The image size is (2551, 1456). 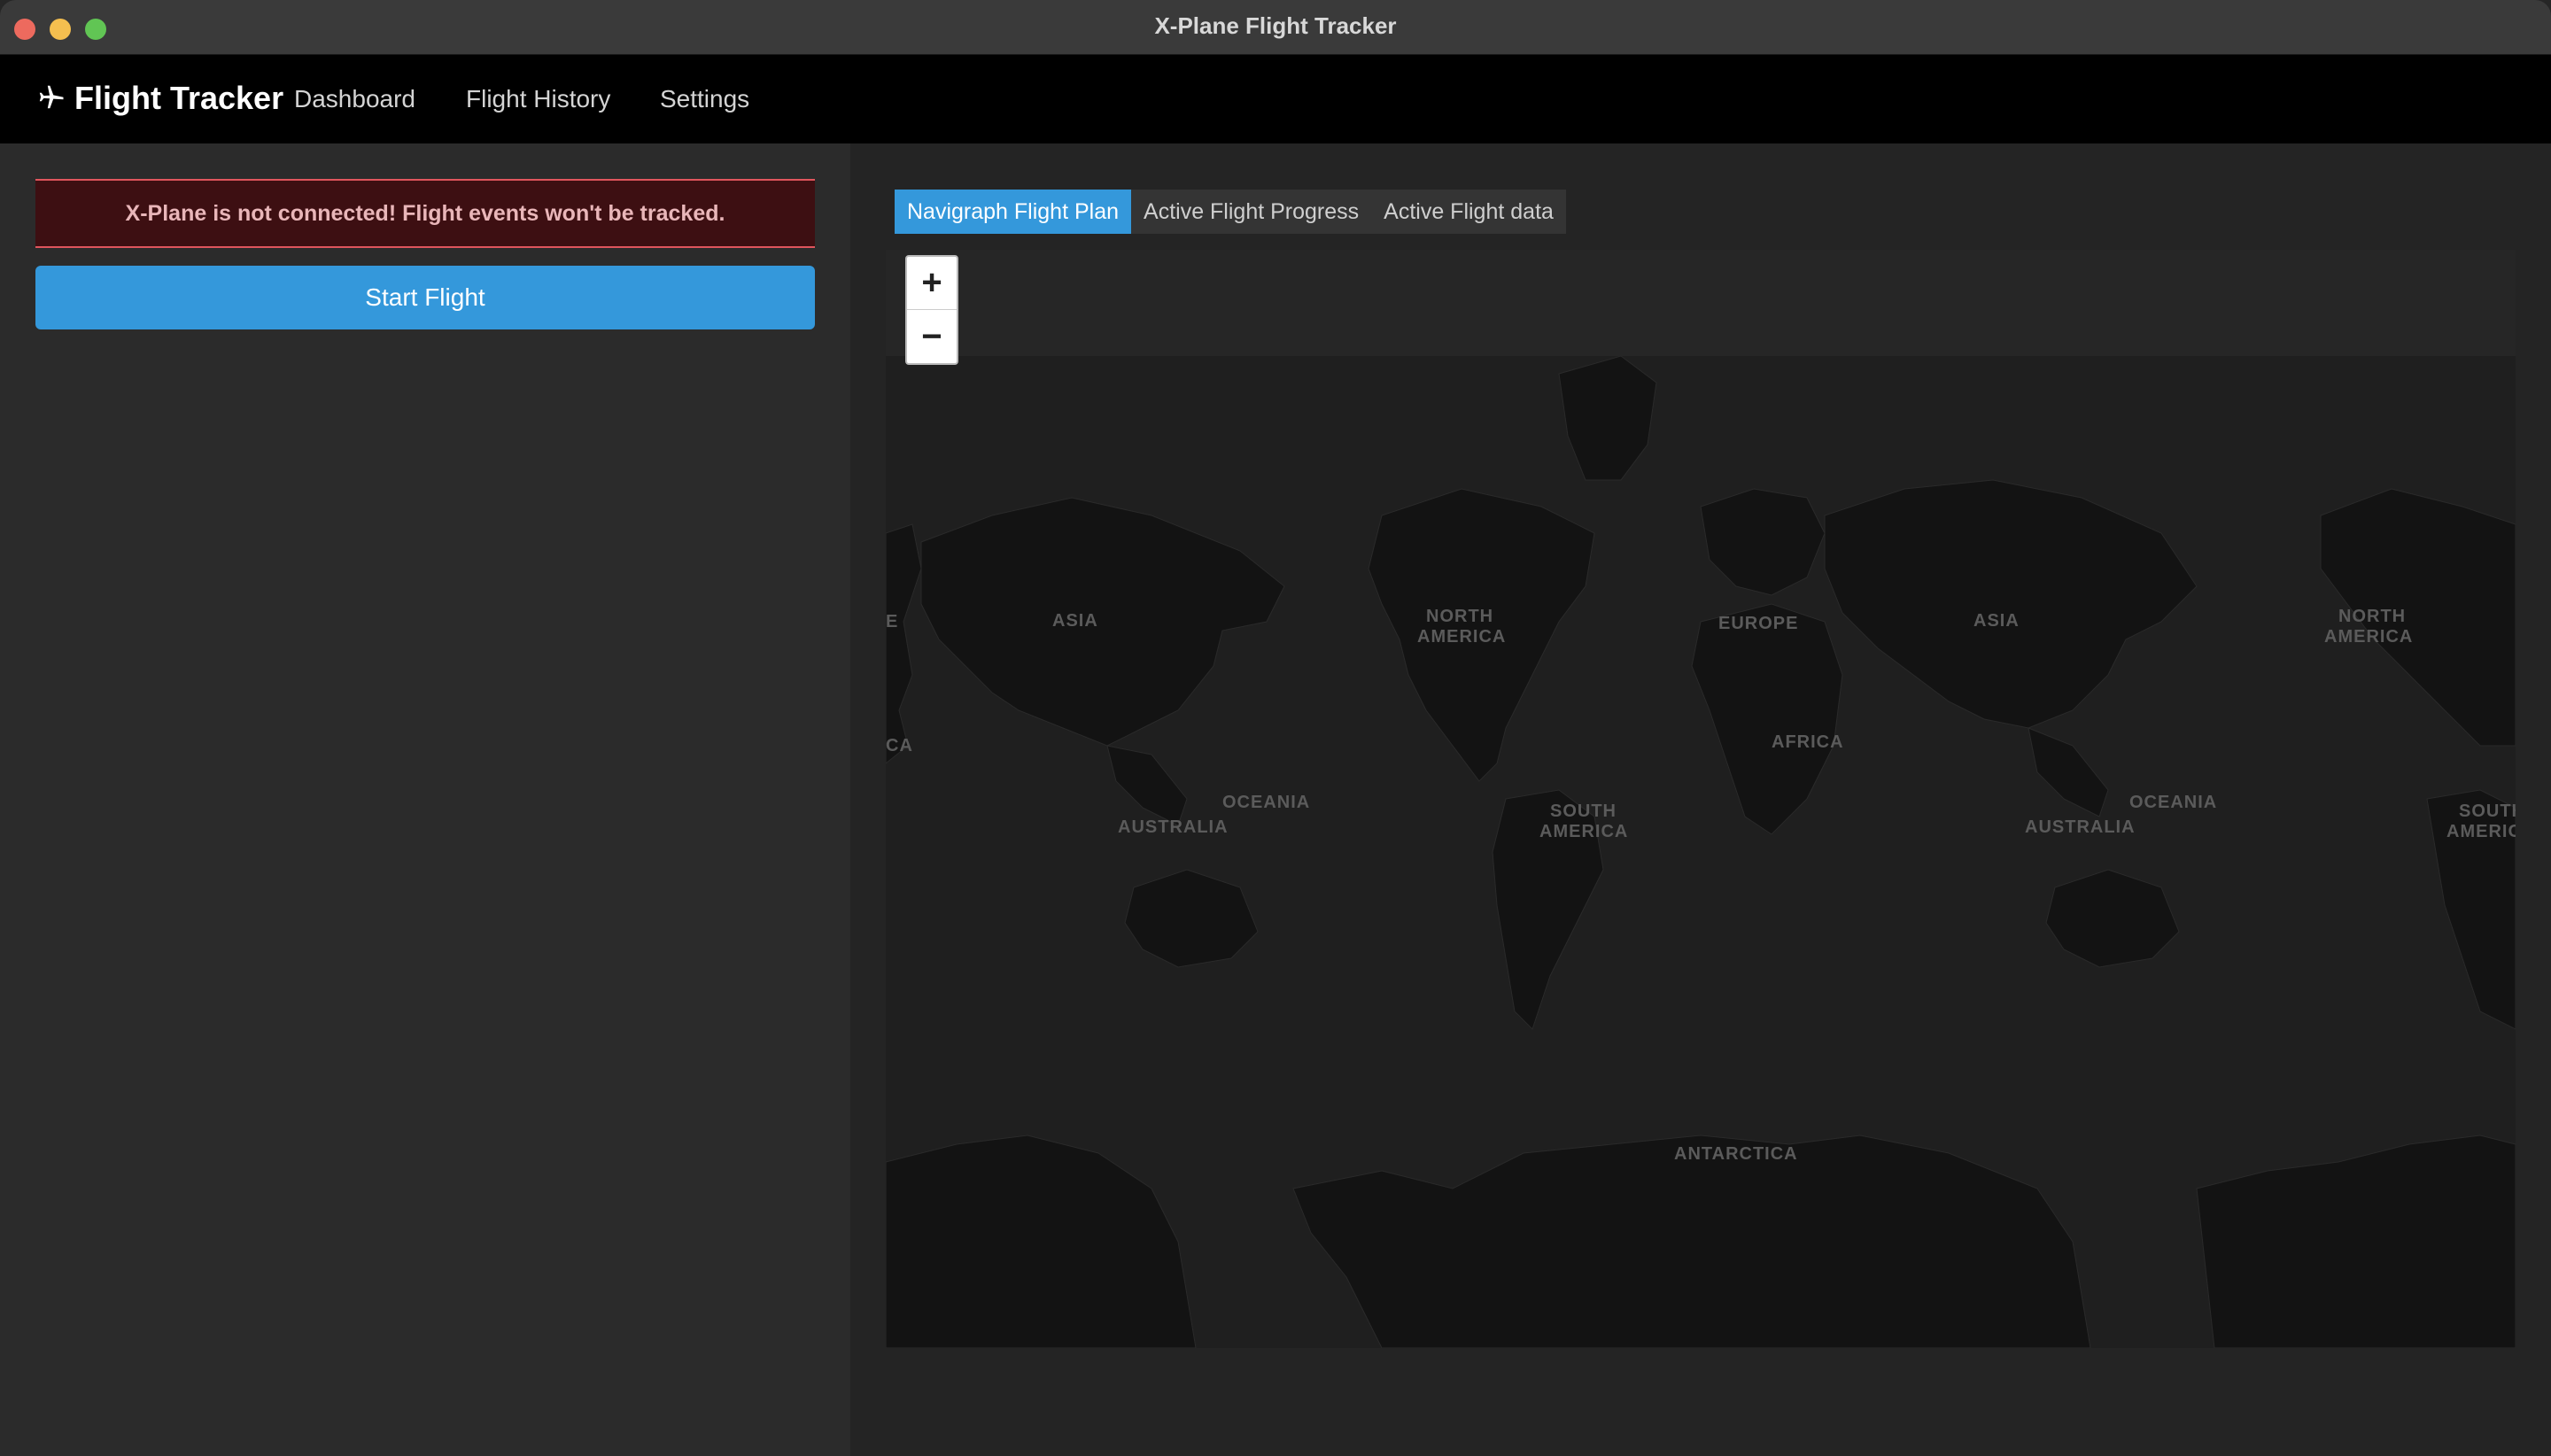 What do you see at coordinates (425, 297) in the screenshot?
I see `start-flight-button: Start Flight` at bounding box center [425, 297].